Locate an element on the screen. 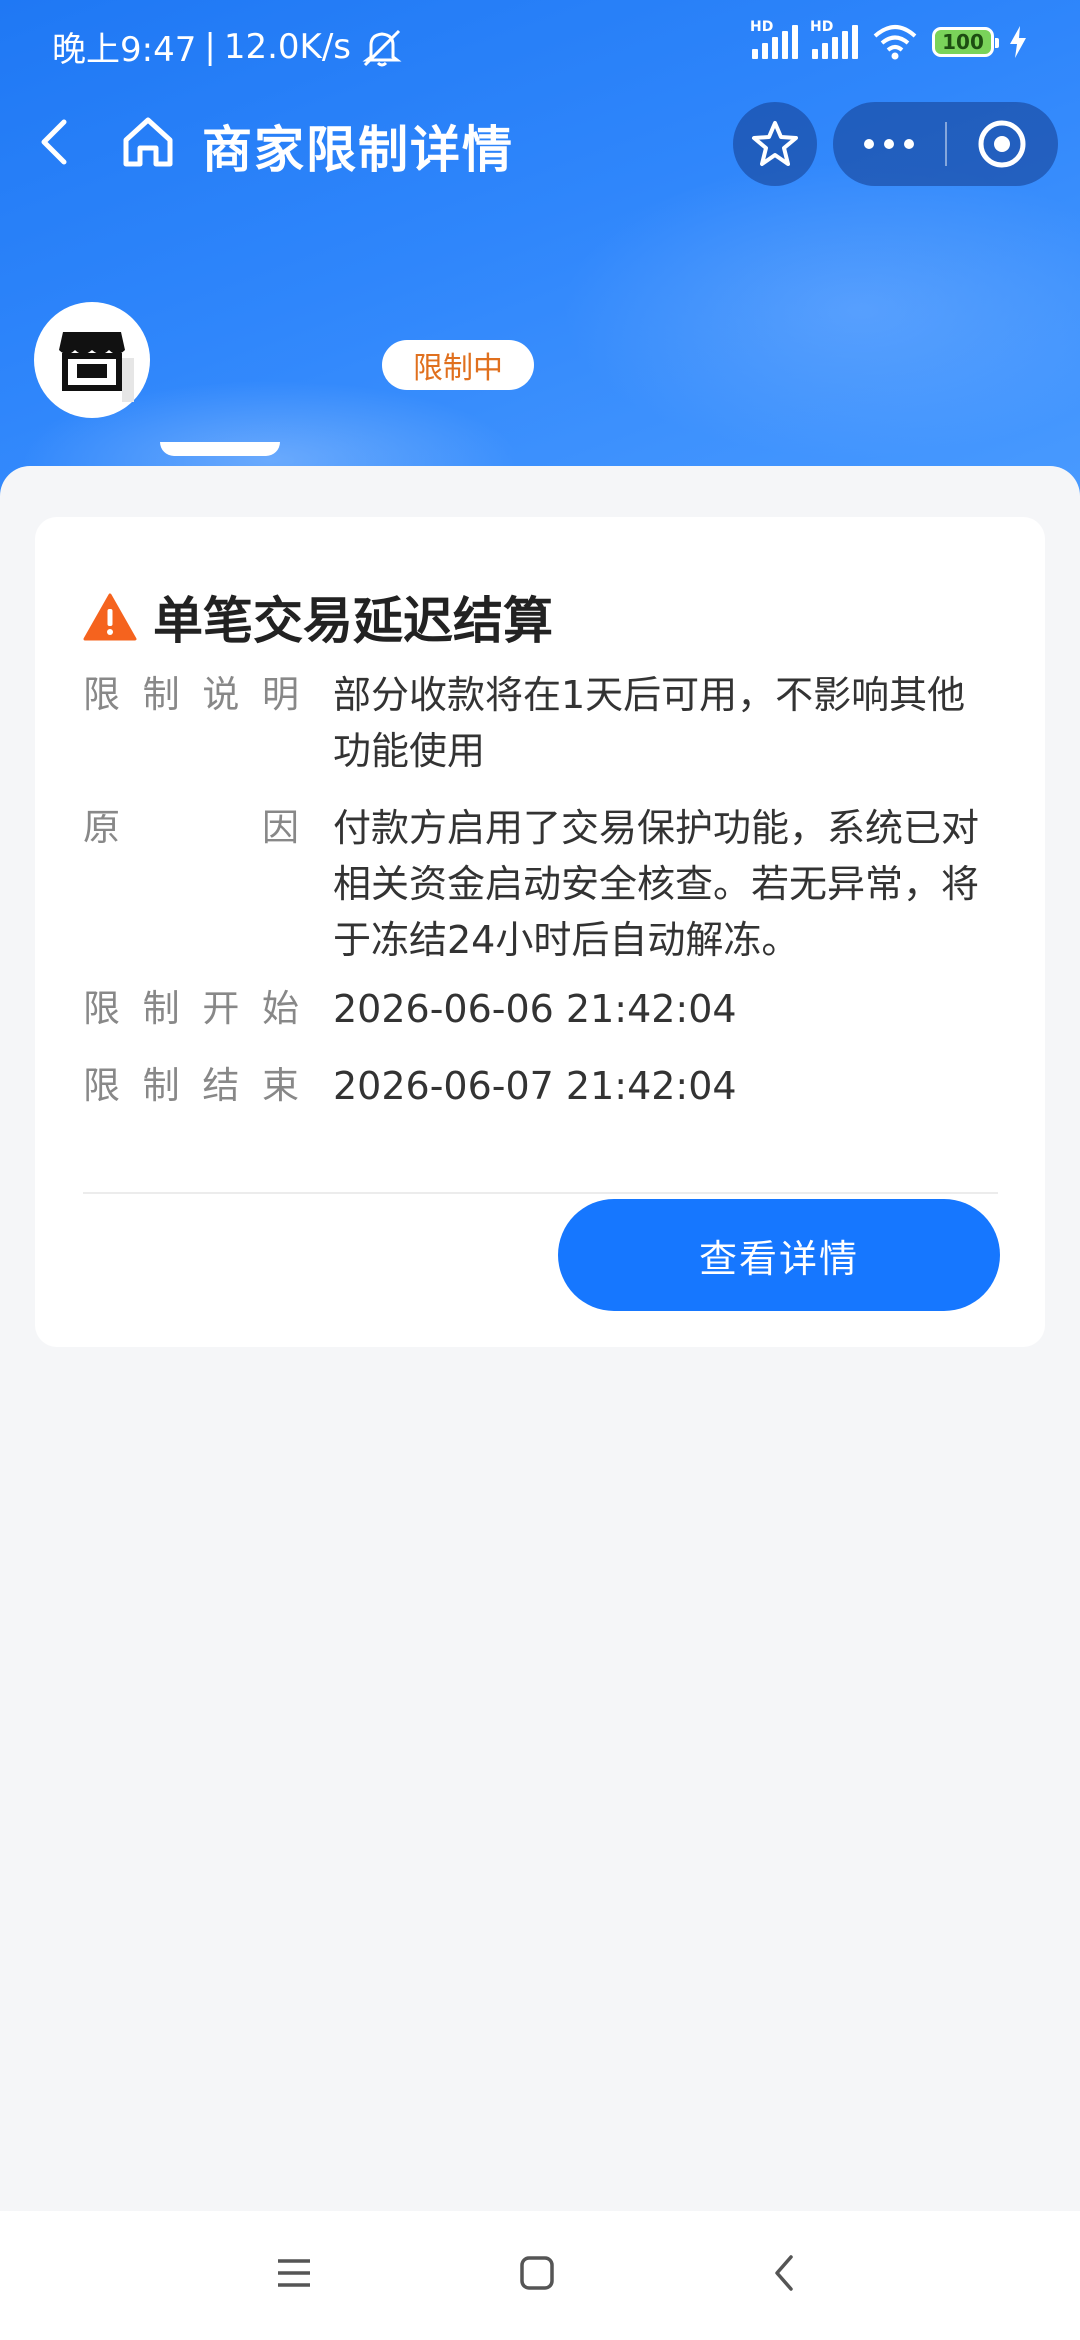 Image resolution: width=1080 pixels, height=2340 pixels. restriction-description-row: 限制说明 部分收款将在1天后可用，不影响其他功能使用 is located at coordinates (543, 723).